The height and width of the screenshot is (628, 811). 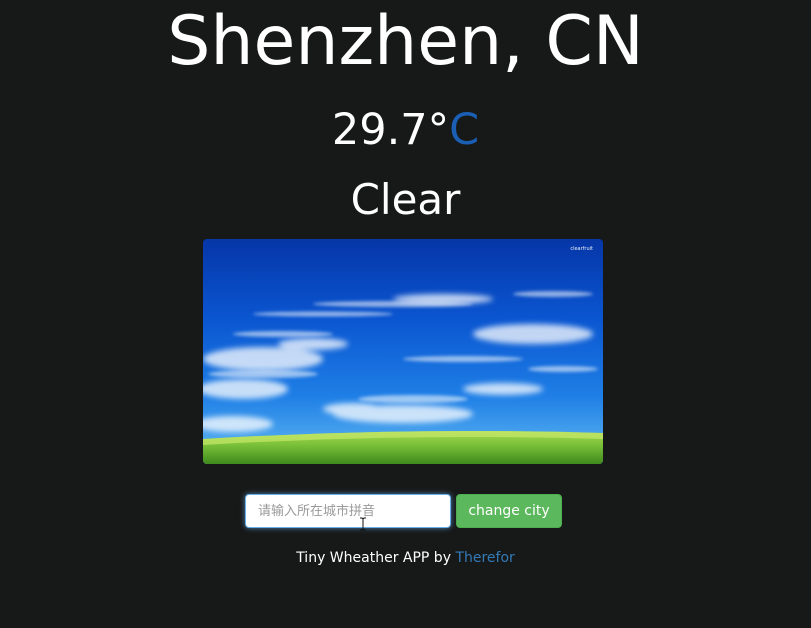 I want to click on author-link: Therefor, so click(x=484, y=558).